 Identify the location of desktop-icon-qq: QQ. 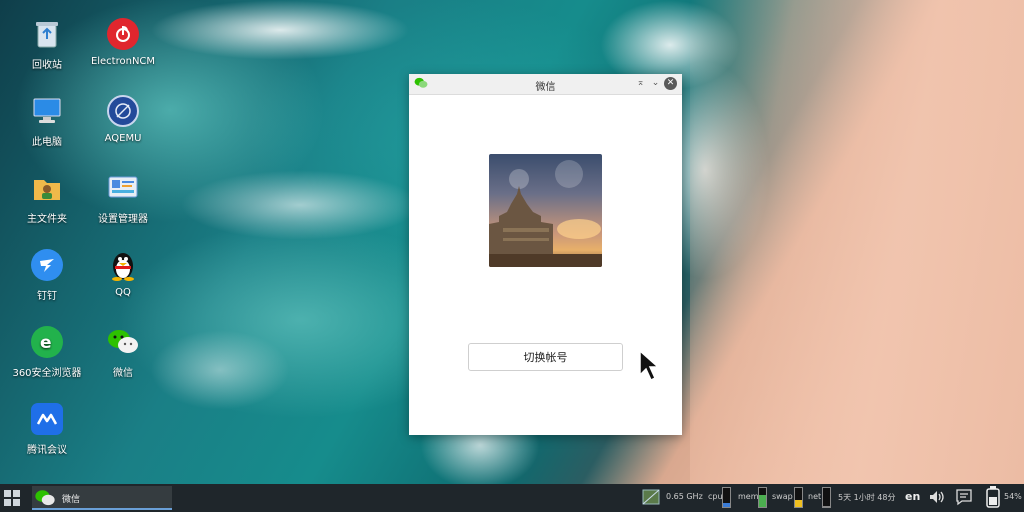
(123, 273).